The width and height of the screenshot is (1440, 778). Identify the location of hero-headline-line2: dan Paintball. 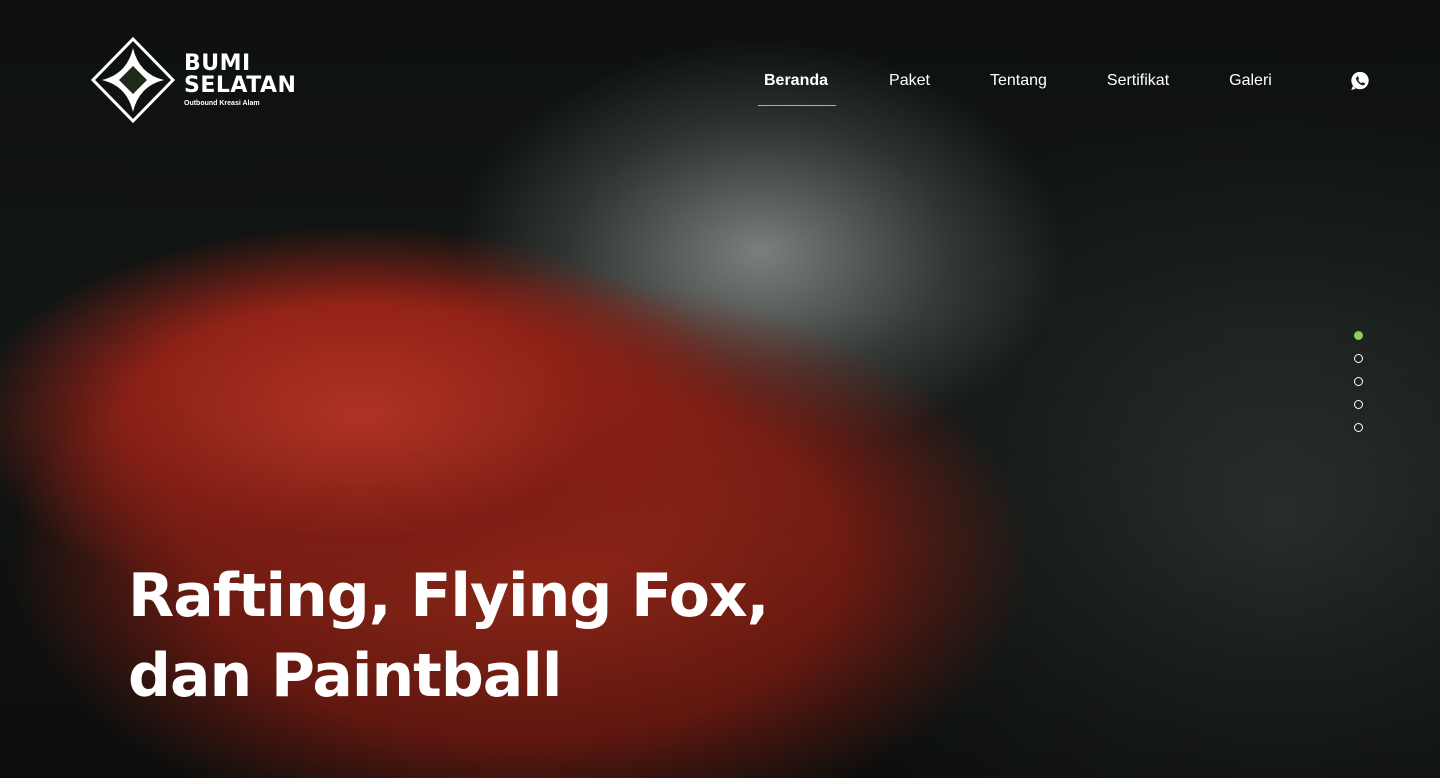
(345, 676).